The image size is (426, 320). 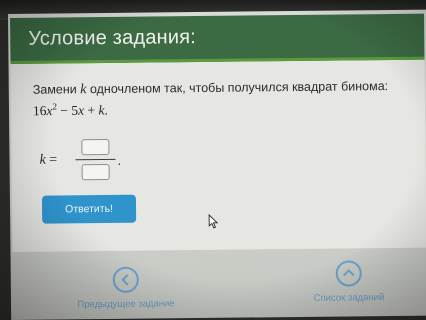 What do you see at coordinates (55, 106) in the screenshot?
I see `expr-exponent: 2` at bounding box center [55, 106].